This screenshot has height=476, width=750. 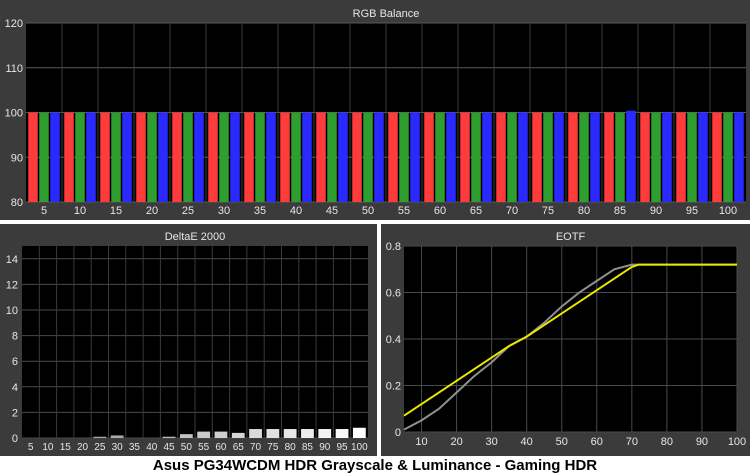 What do you see at coordinates (31, 447) in the screenshot?
I see `x-tick-label: 5` at bounding box center [31, 447].